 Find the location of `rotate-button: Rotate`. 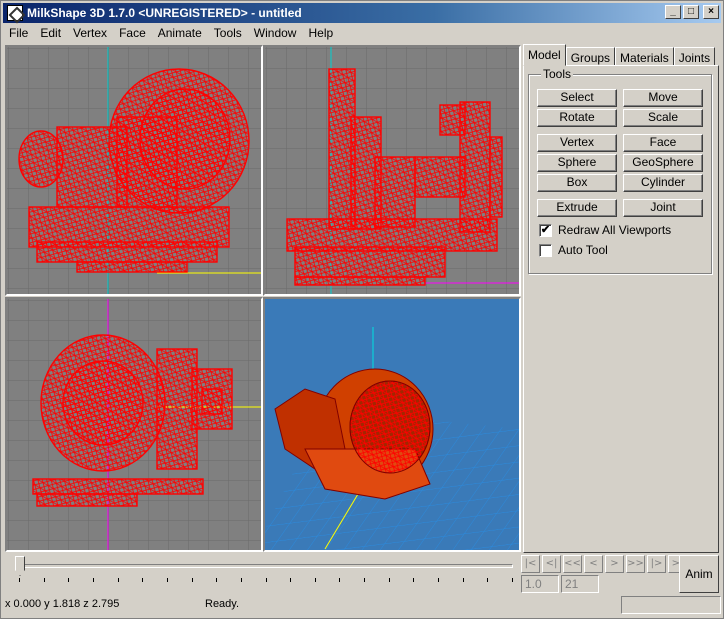

rotate-button: Rotate is located at coordinates (577, 118).